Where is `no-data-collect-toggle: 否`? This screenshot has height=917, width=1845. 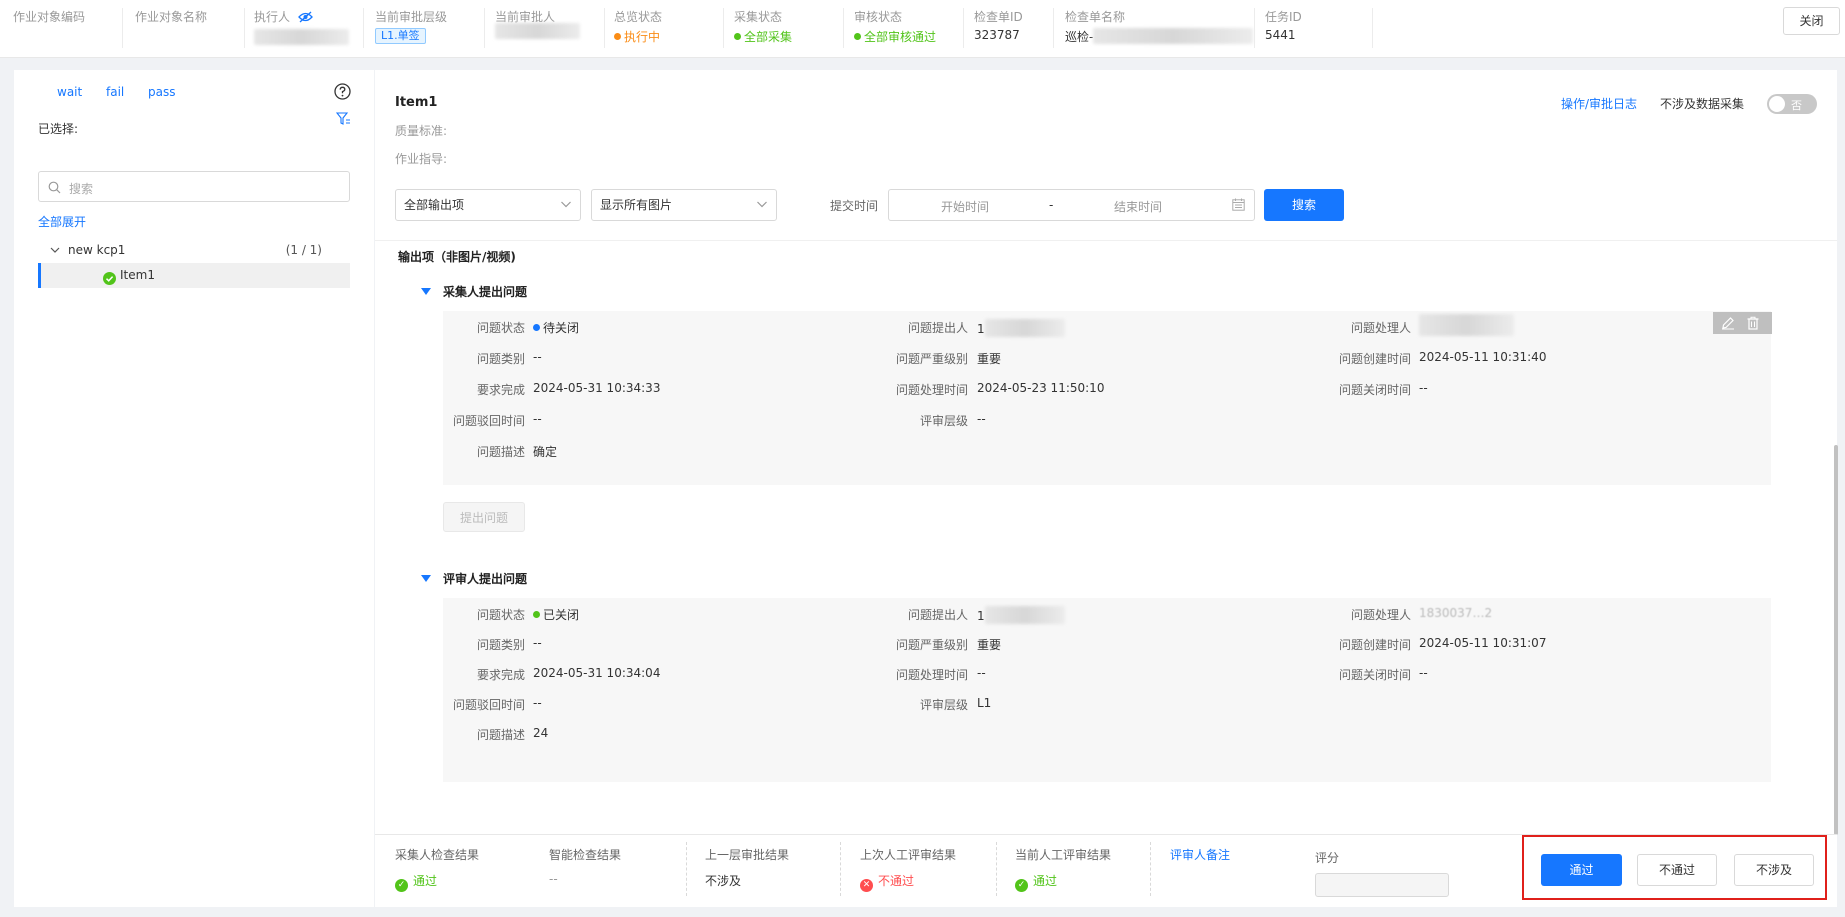 no-data-collect-toggle: 否 is located at coordinates (1792, 104).